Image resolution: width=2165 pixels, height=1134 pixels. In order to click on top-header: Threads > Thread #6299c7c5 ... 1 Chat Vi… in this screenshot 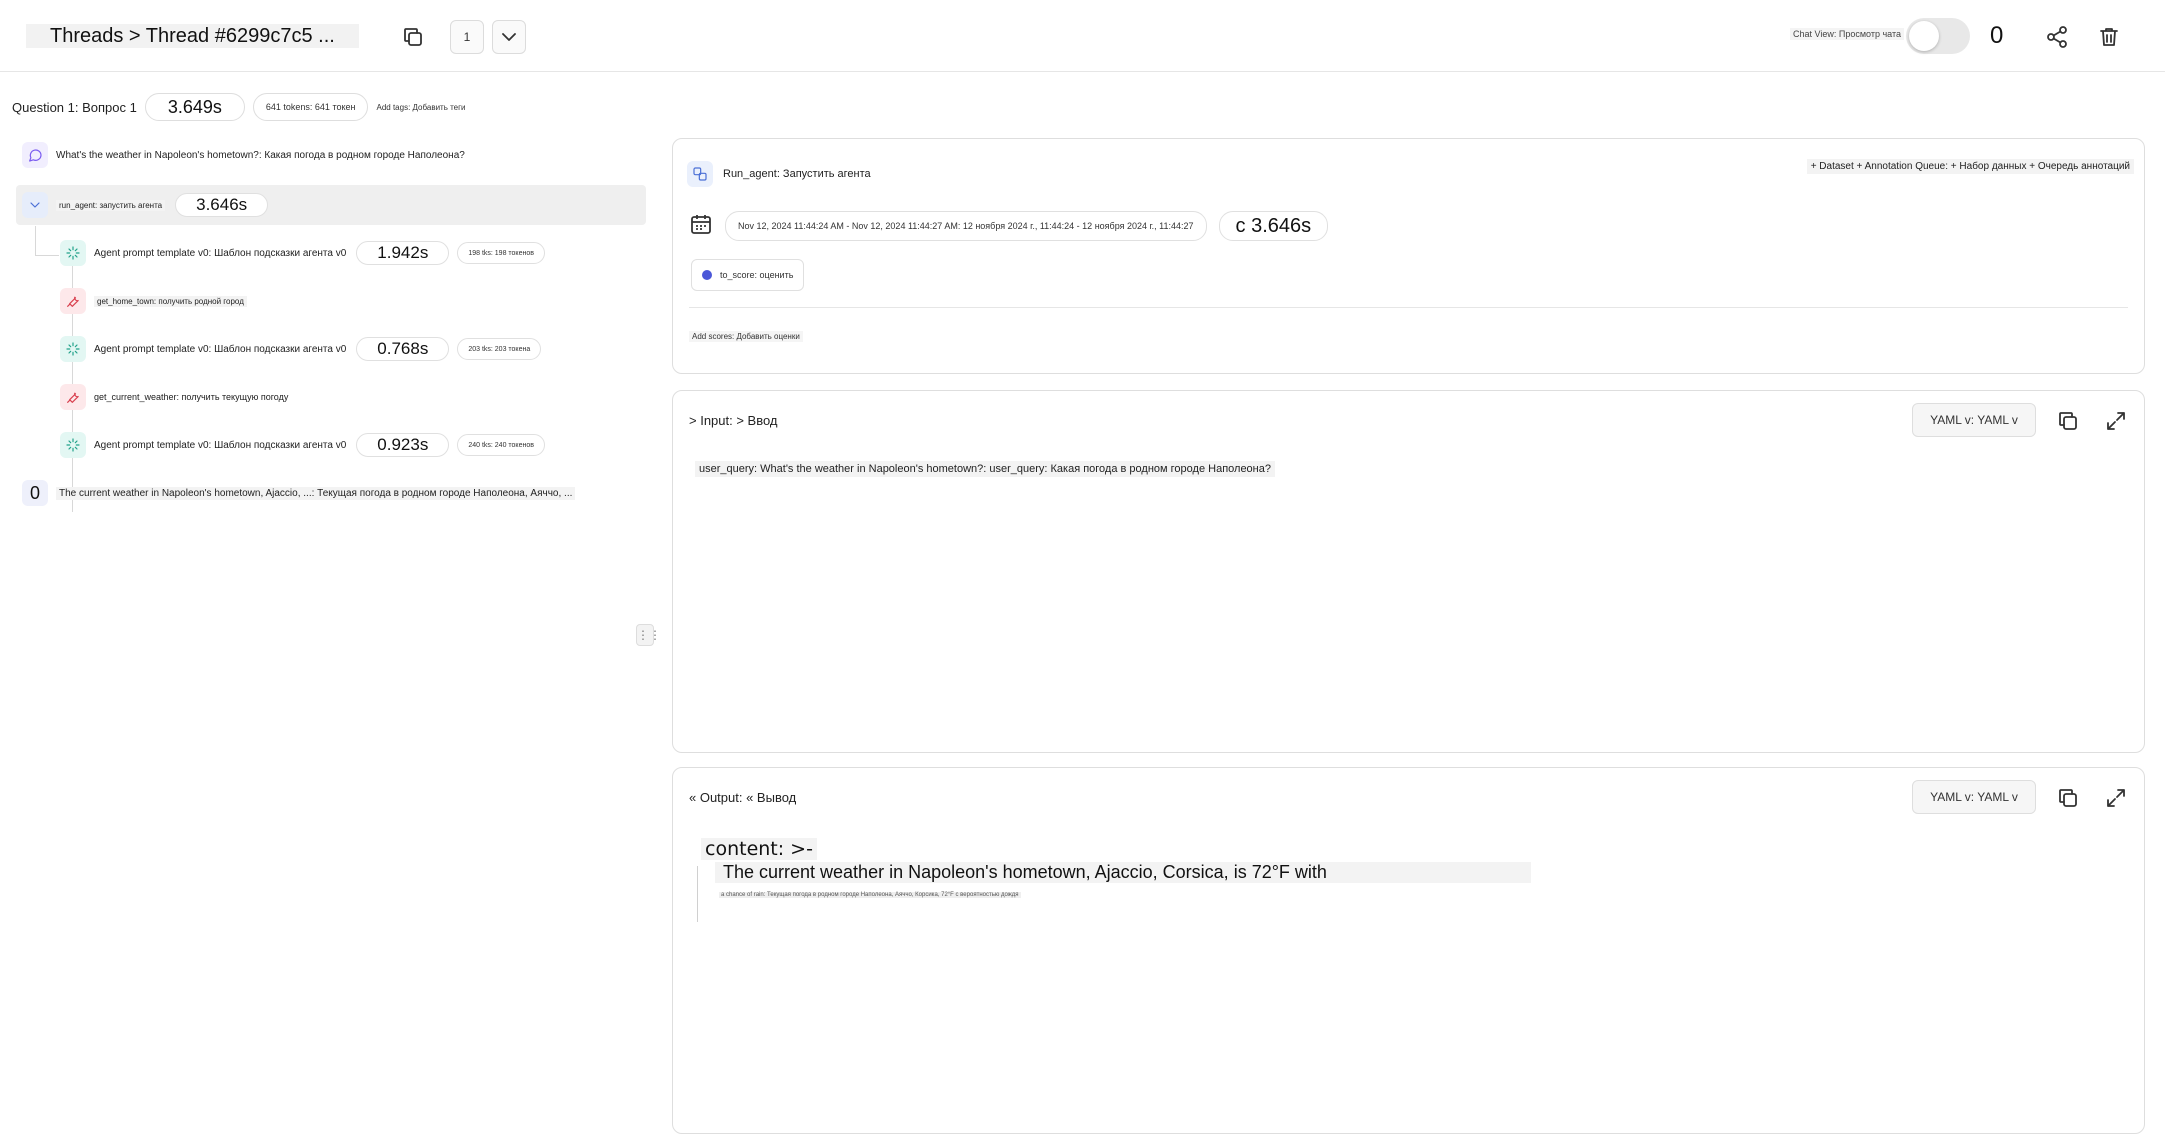, I will do `click(1082, 36)`.